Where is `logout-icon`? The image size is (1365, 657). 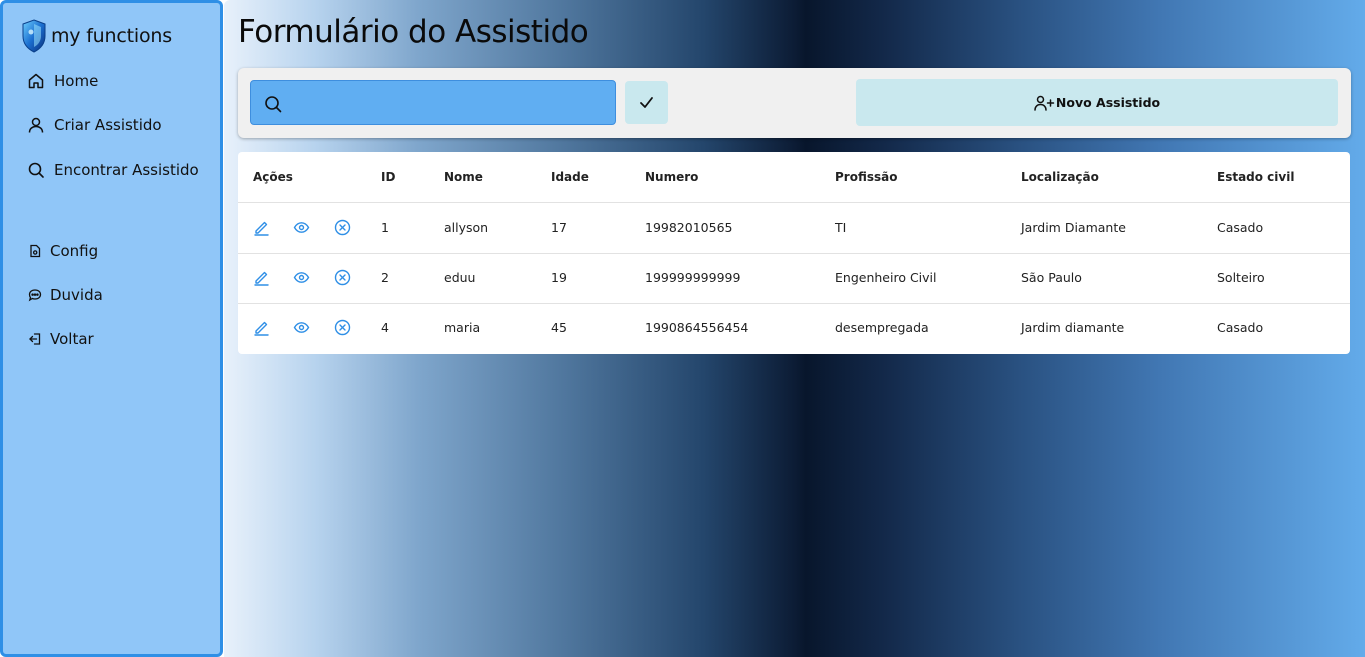 logout-icon is located at coordinates (35, 339).